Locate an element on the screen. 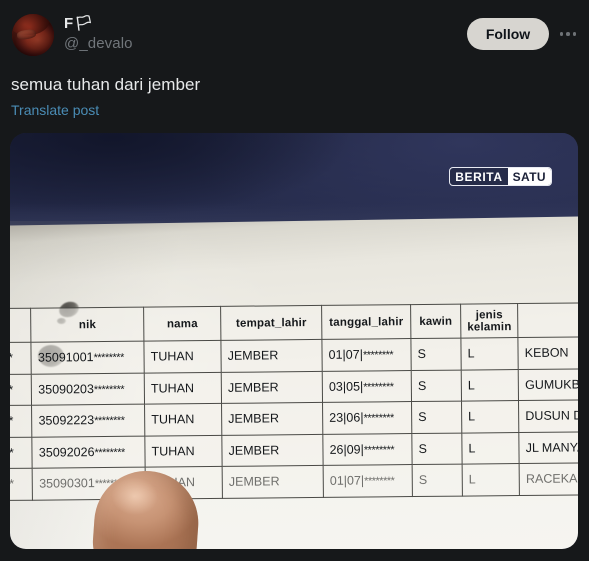 The image size is (589, 561). author-names: F 🏳 @_devalo is located at coordinates (98, 34).